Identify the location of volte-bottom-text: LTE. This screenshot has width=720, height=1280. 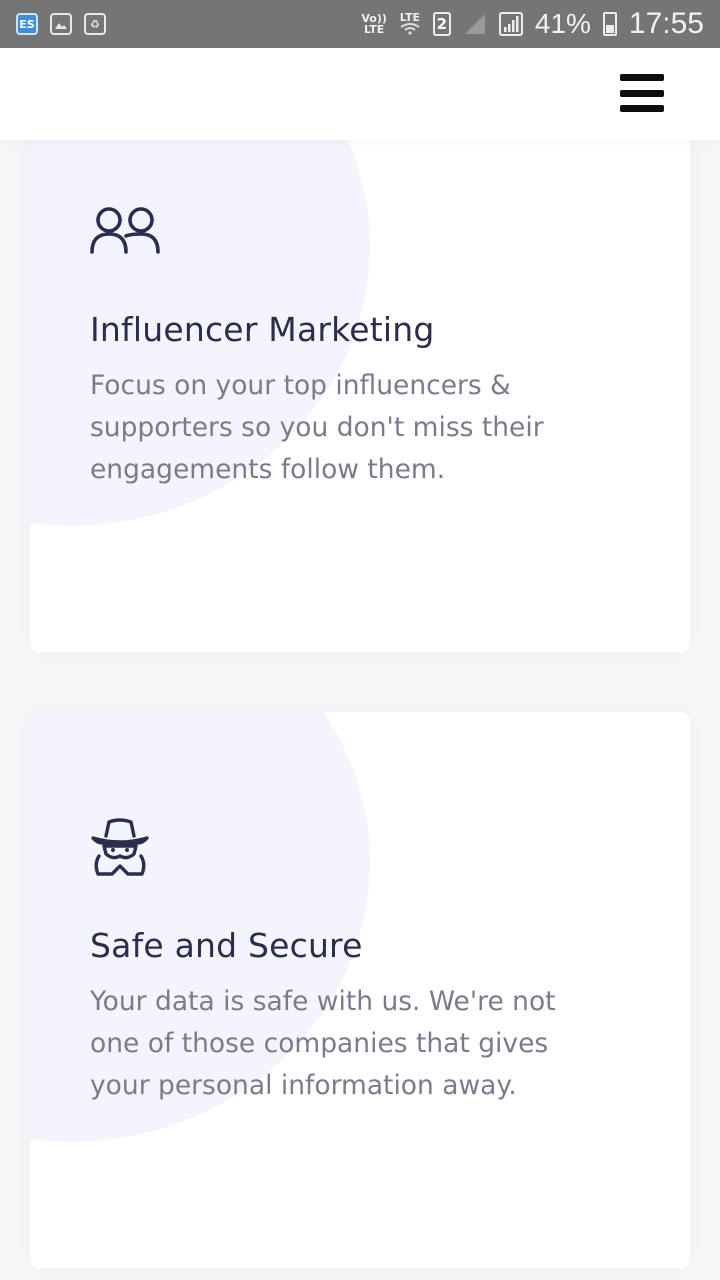
(374, 29).